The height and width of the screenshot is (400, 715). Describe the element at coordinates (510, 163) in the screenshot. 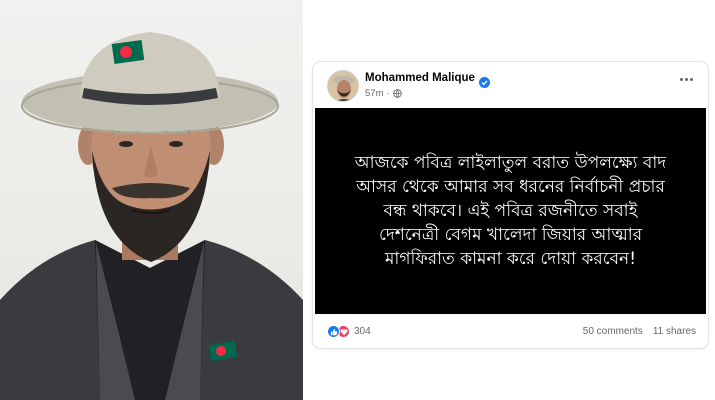

I see `post-text-line: আজকে পবিত্র লাইলাতুল বরাত উপলক্ষ্যে বাদ` at that location.